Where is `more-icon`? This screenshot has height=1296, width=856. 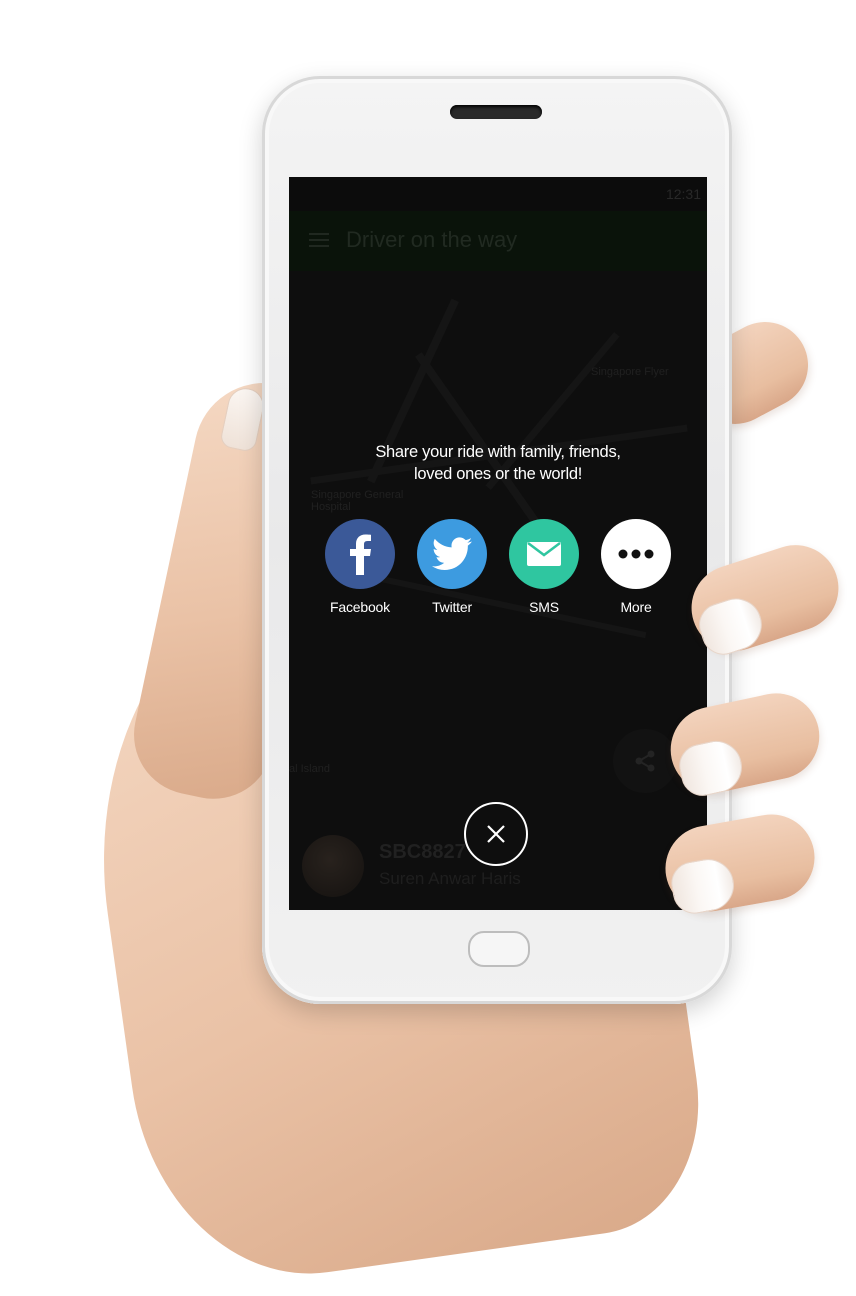 more-icon is located at coordinates (636, 554).